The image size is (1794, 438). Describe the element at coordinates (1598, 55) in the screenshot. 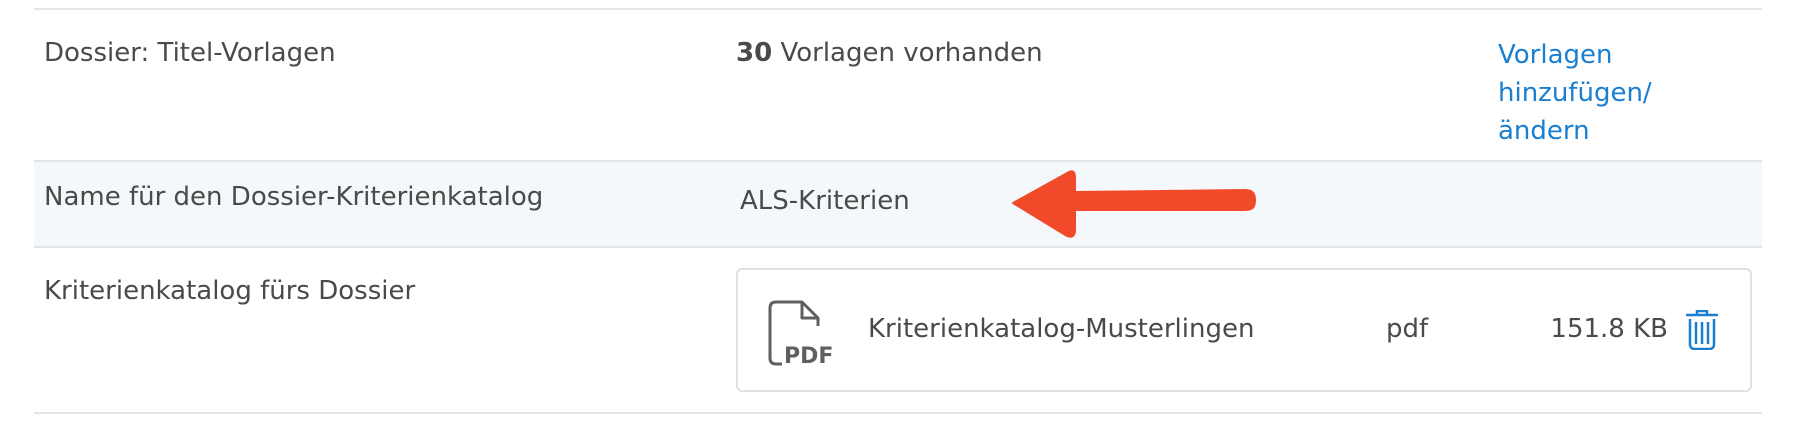

I see `link-line-1: Vorlagen` at that location.